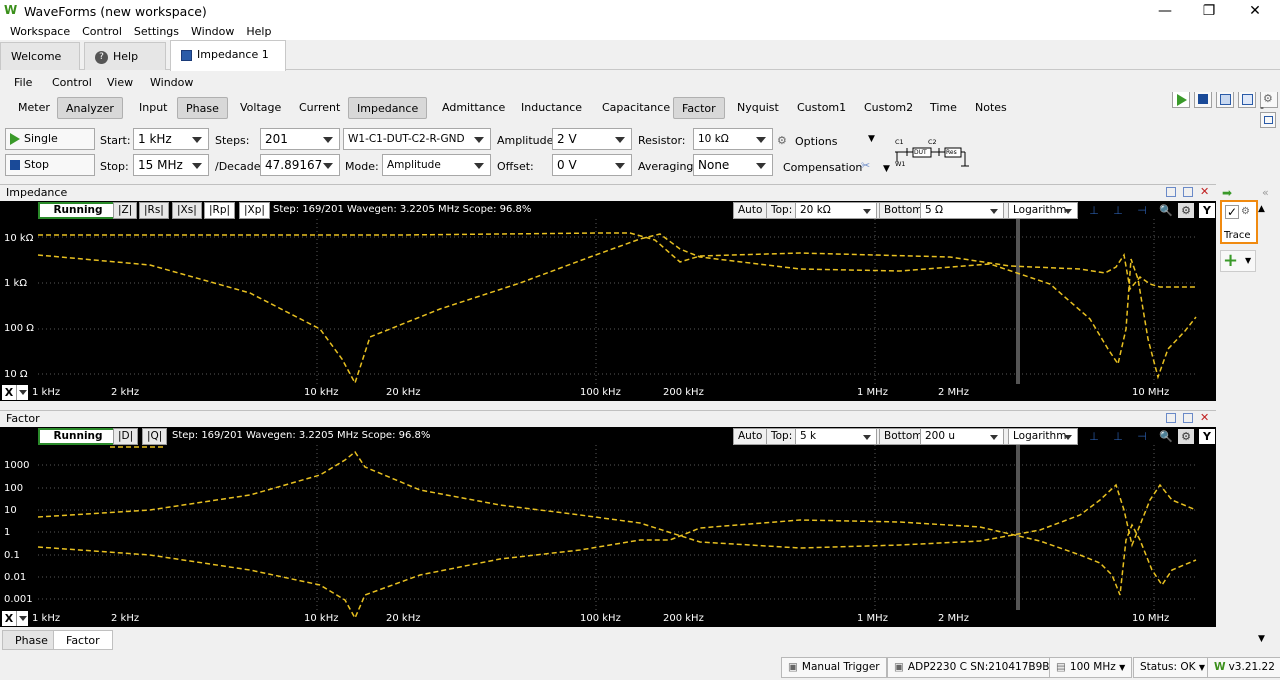  What do you see at coordinates (733, 165) in the screenshot?
I see `averaging-select: None` at bounding box center [733, 165].